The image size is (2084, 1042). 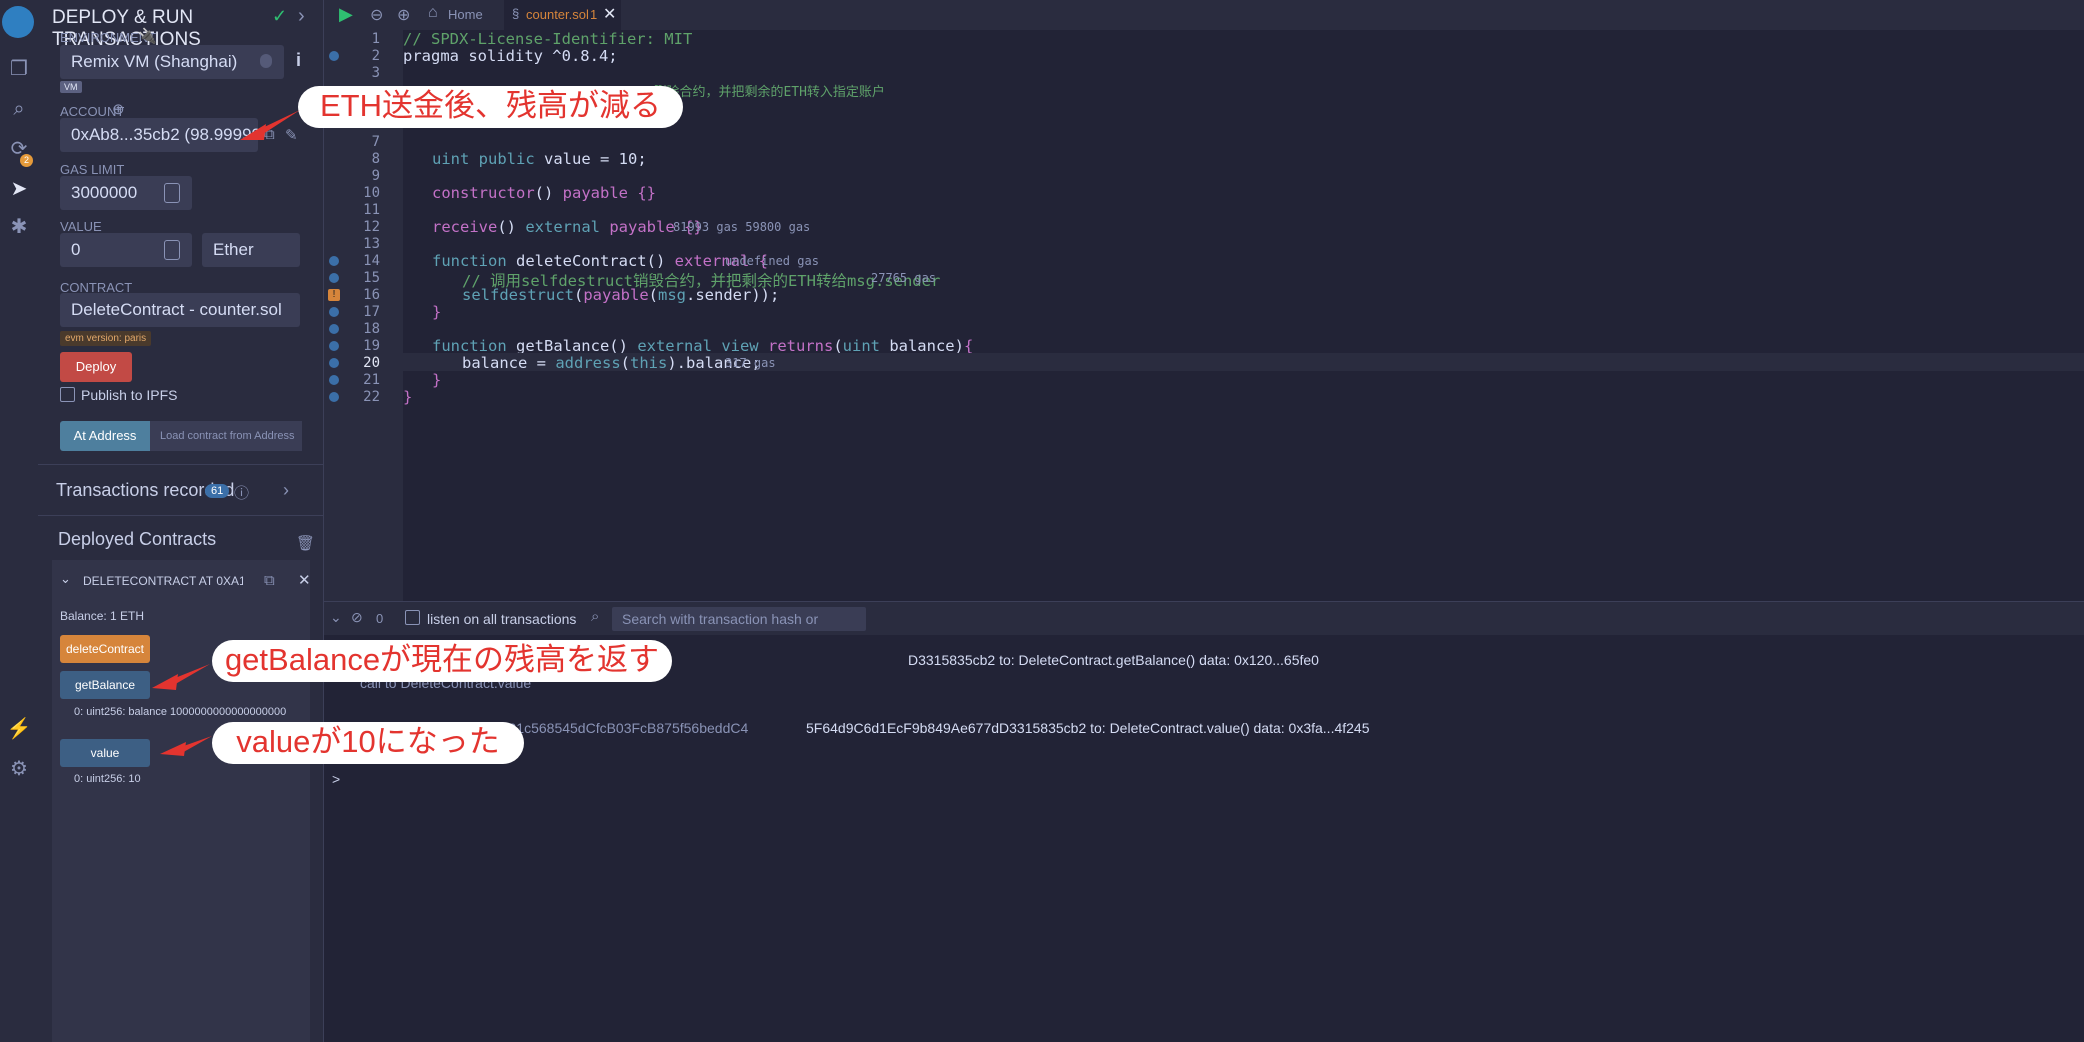 What do you see at coordinates (105, 436) in the screenshot?
I see `at-address-button: At Address` at bounding box center [105, 436].